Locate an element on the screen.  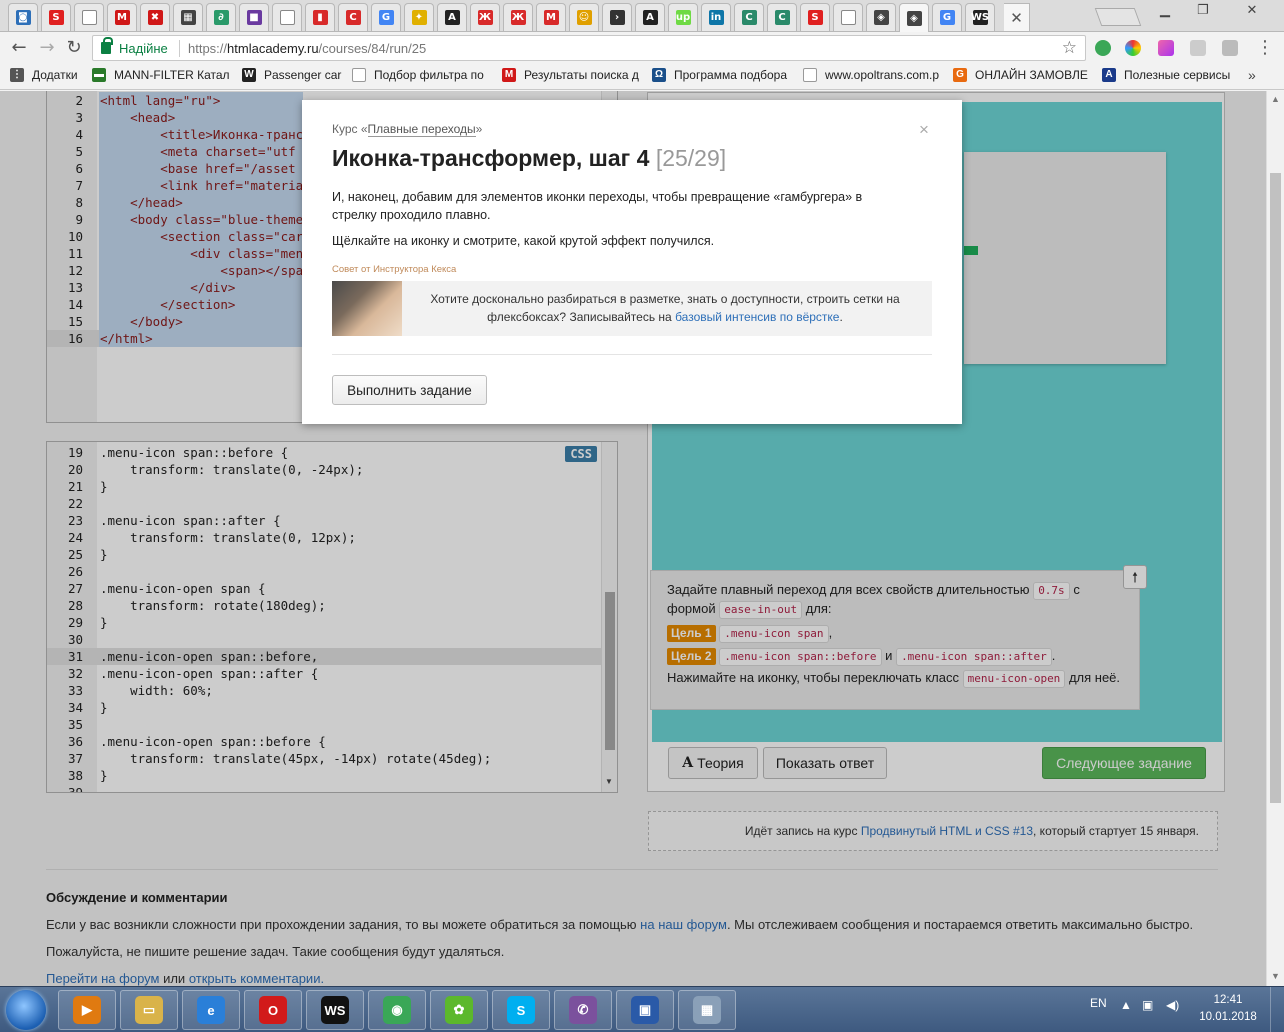
browser-tab: › is located at coordinates (617, 17).